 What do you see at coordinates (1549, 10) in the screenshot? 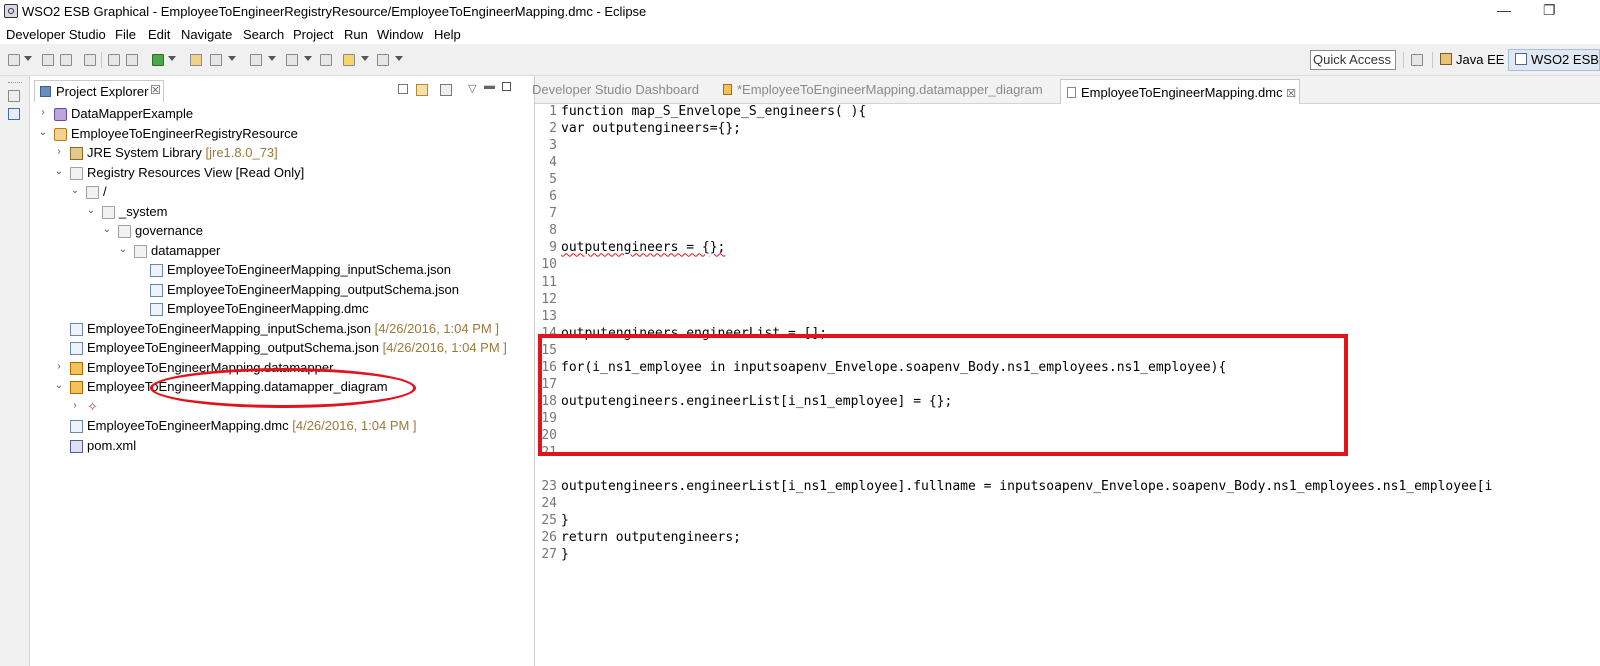
I see `restore-button: ❐` at bounding box center [1549, 10].